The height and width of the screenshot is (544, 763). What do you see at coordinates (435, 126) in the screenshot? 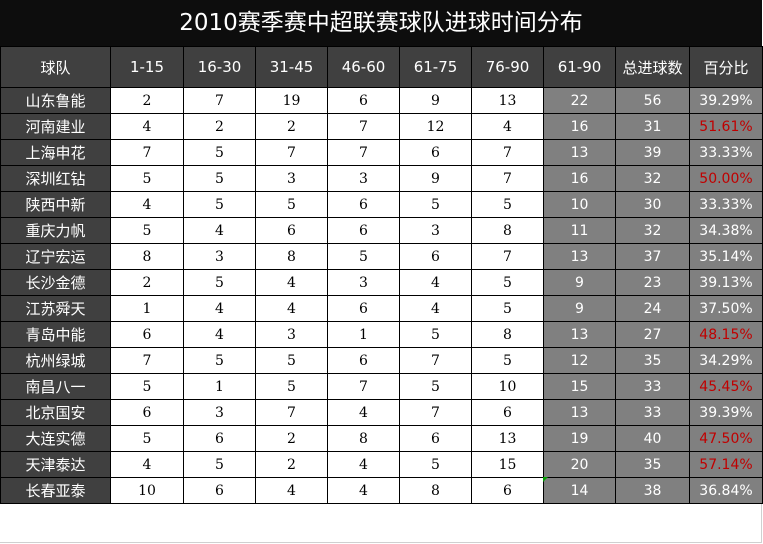
I see `goals-61-75-cell: 12` at bounding box center [435, 126].